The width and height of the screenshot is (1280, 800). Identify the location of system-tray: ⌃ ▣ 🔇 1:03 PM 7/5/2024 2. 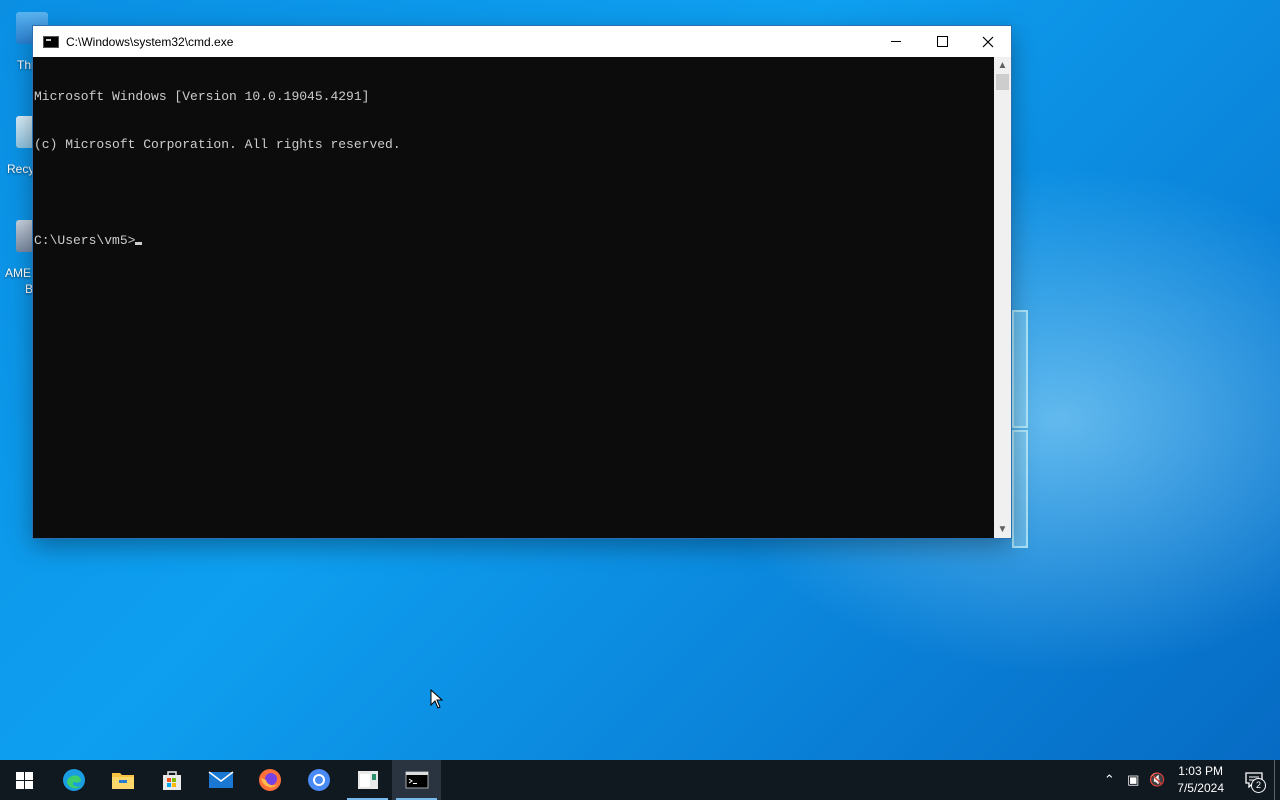
(1188, 780).